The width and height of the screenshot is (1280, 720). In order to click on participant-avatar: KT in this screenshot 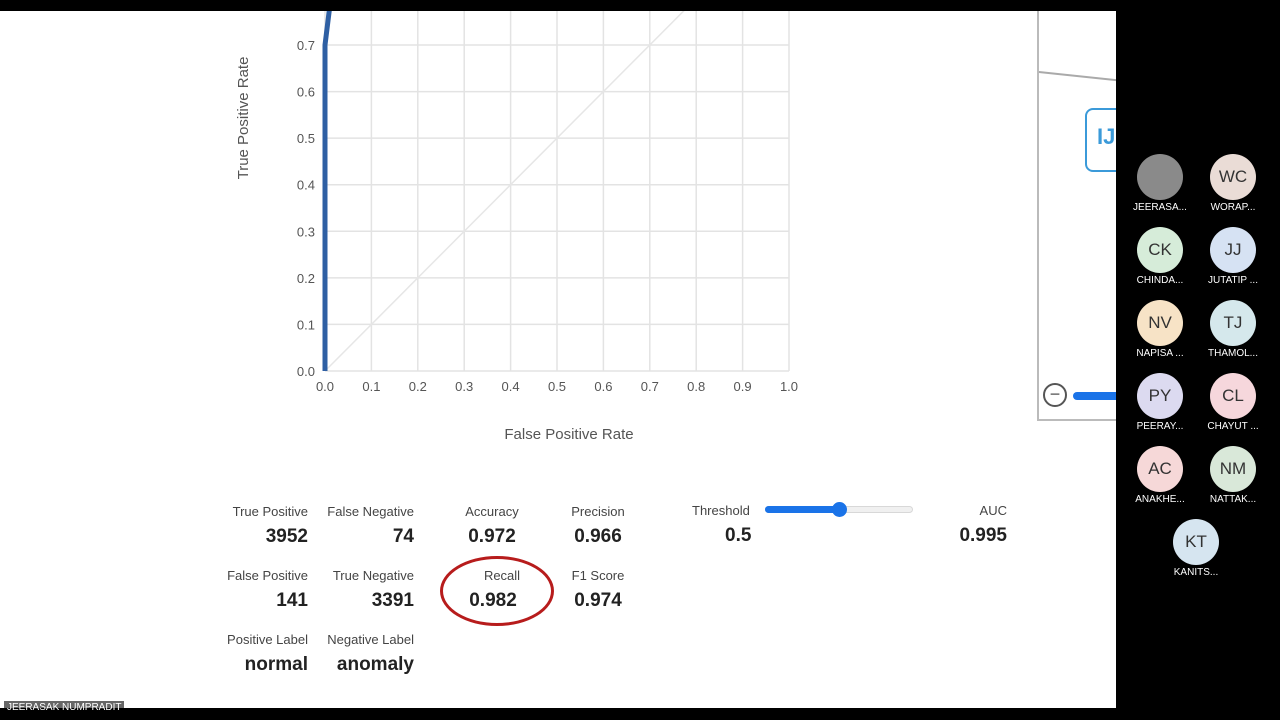, I will do `click(1196, 542)`.